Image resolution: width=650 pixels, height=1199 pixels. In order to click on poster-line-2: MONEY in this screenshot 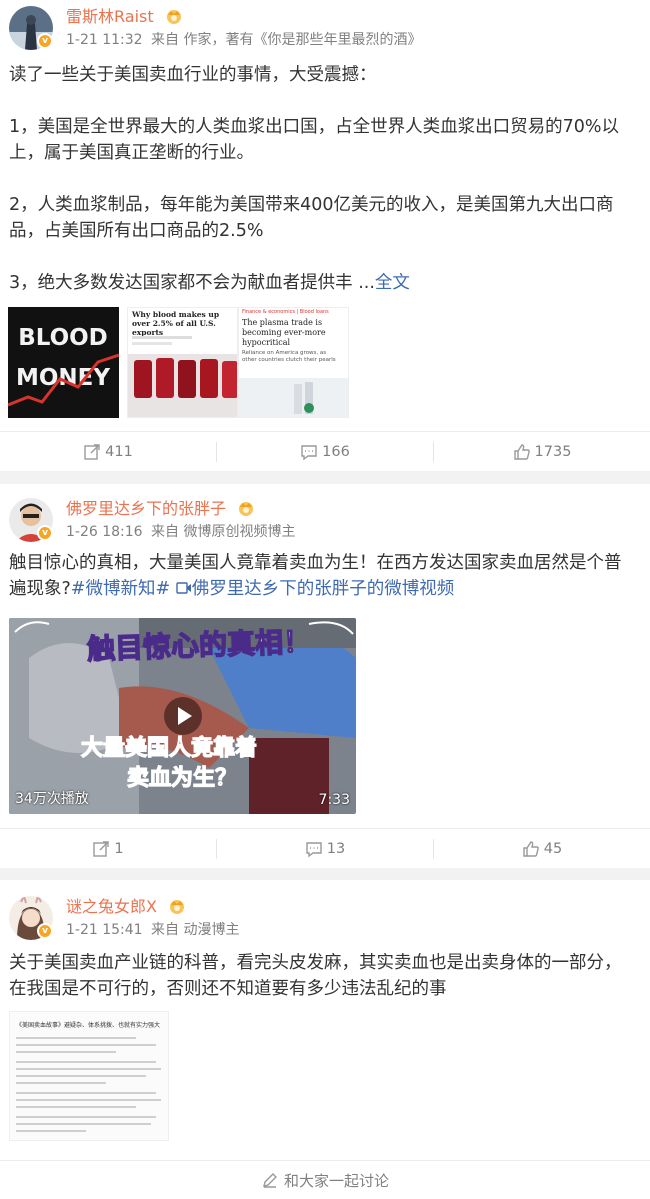, I will do `click(63, 378)`.